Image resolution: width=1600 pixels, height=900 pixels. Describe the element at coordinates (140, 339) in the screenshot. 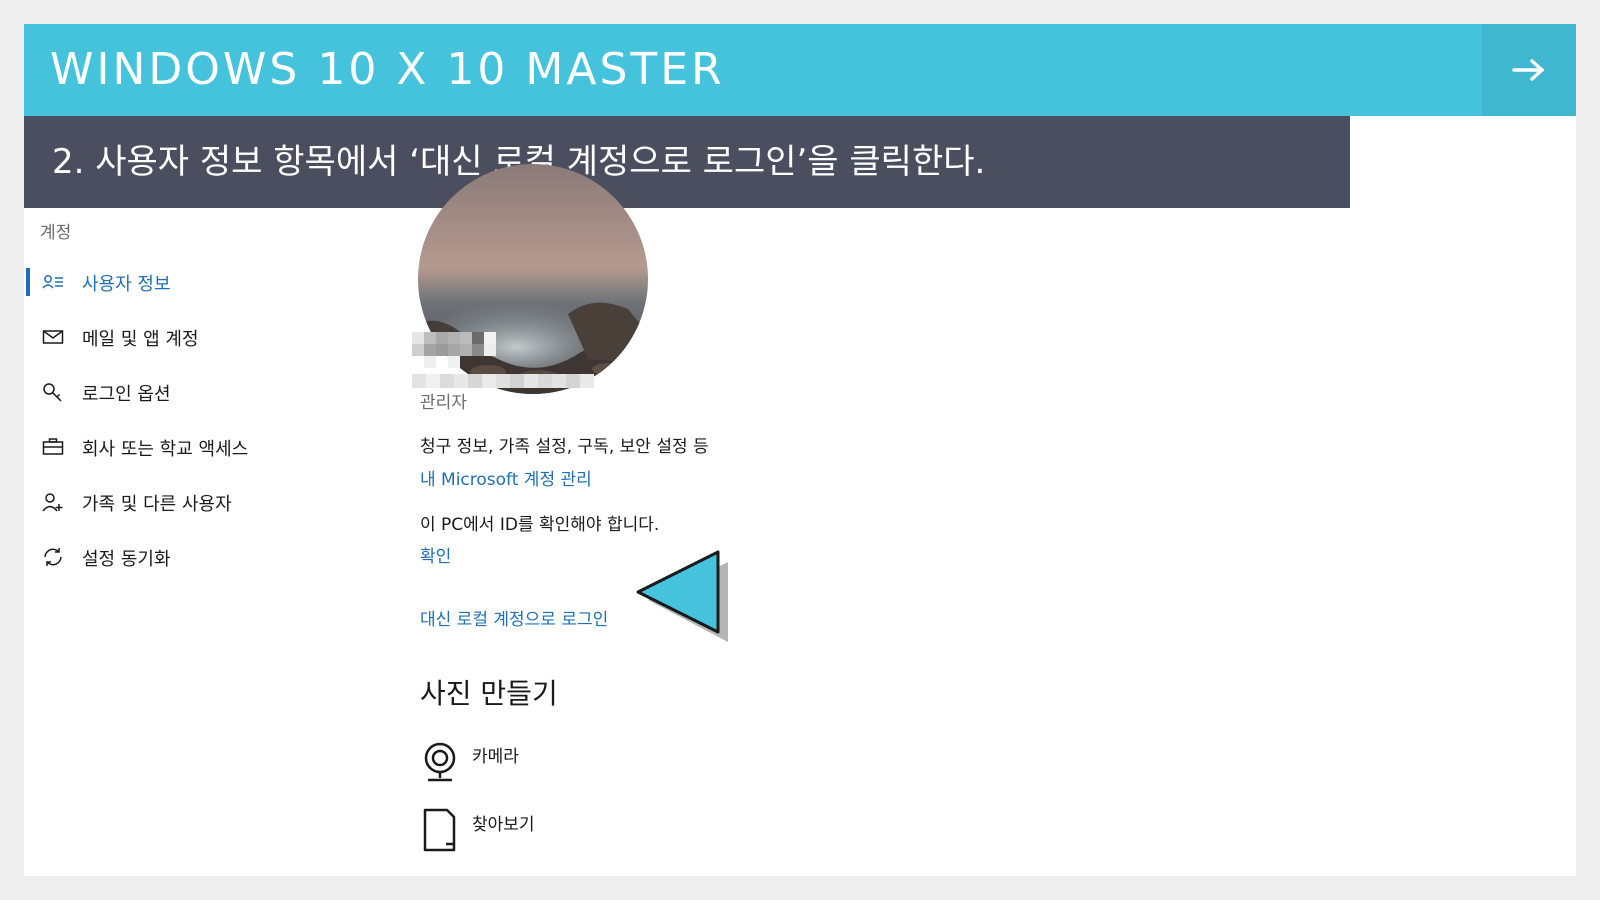

I see `sidebar-item-label: 메일 및 앱 계정` at that location.